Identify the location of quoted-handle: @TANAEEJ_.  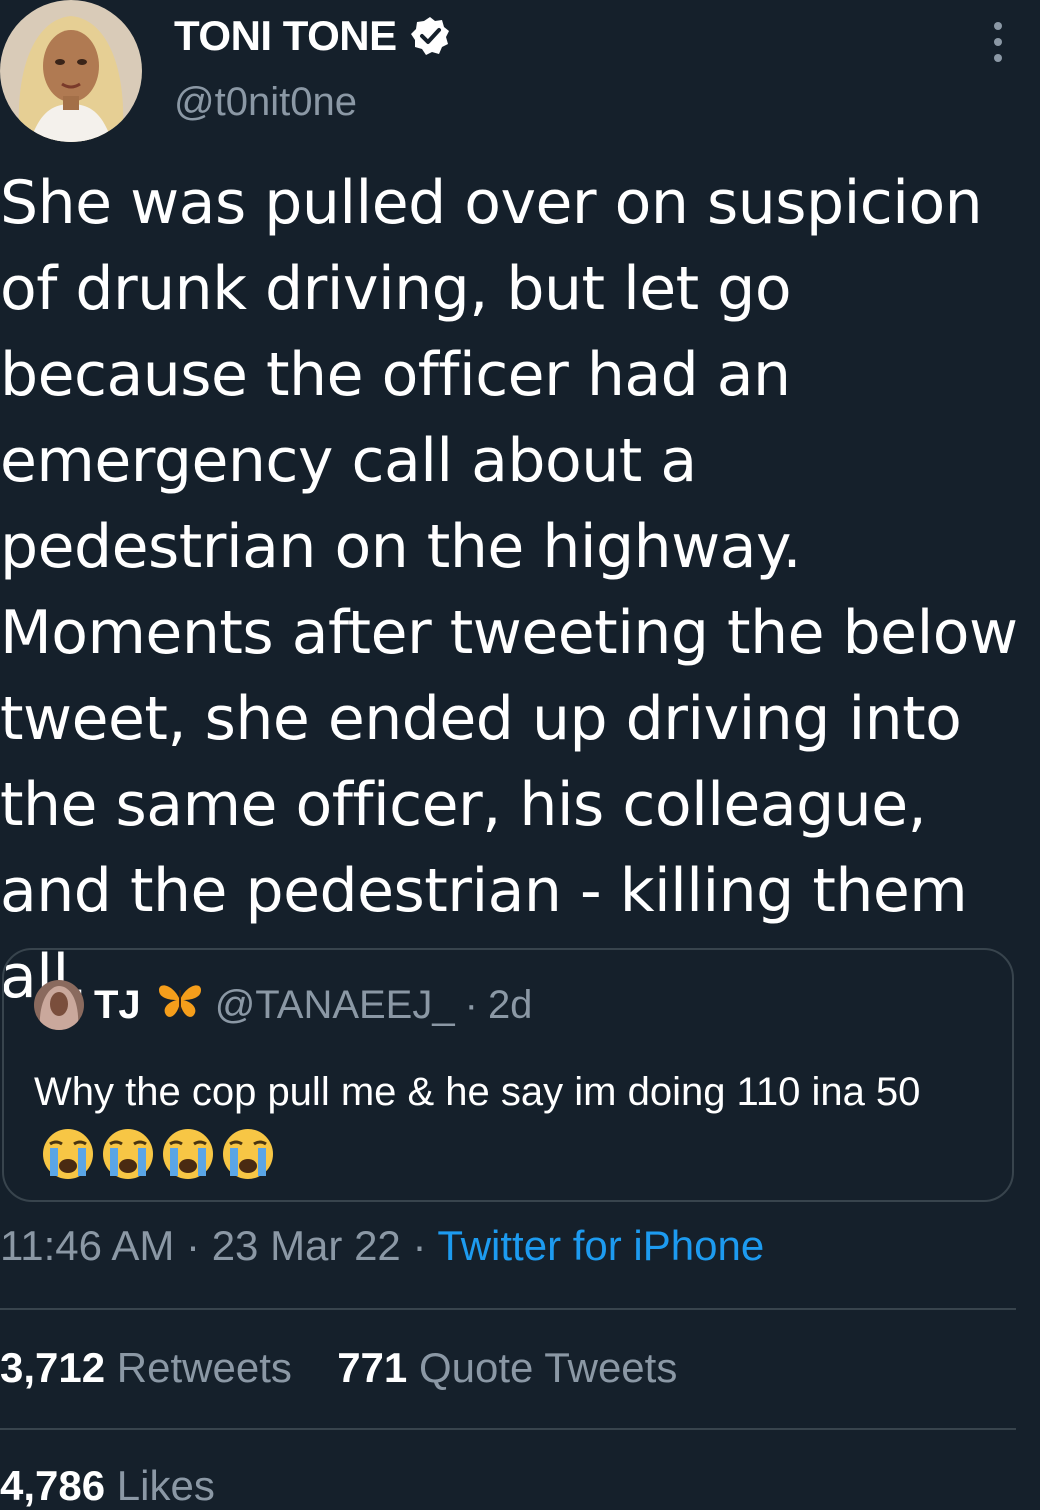
(335, 1005).